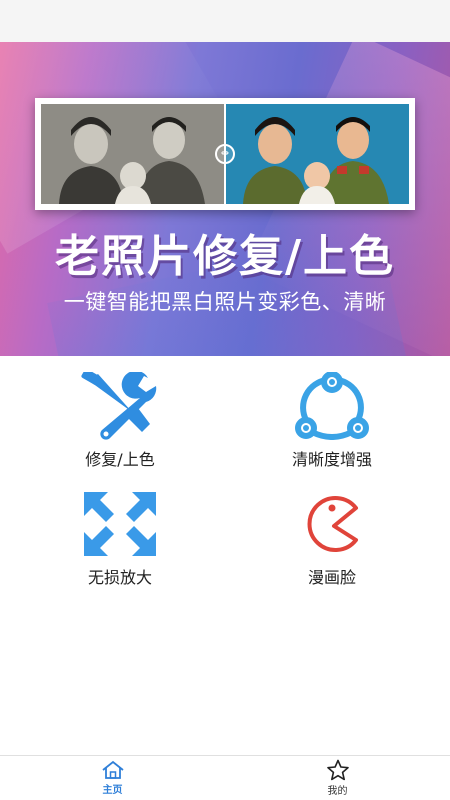  I want to click on compare-slider-handle: ⇔, so click(225, 154).